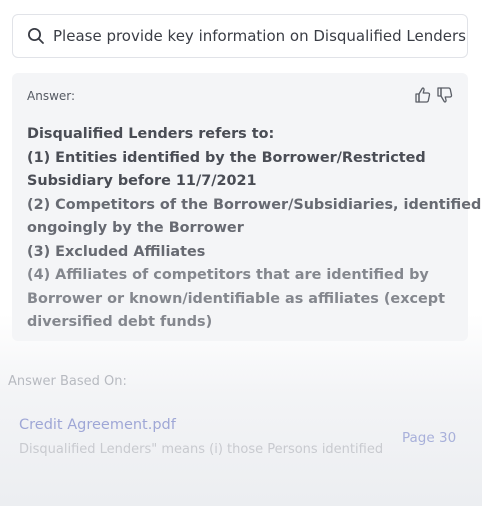  I want to click on source-document-link: Credit Agreement.pdf, so click(97, 425).